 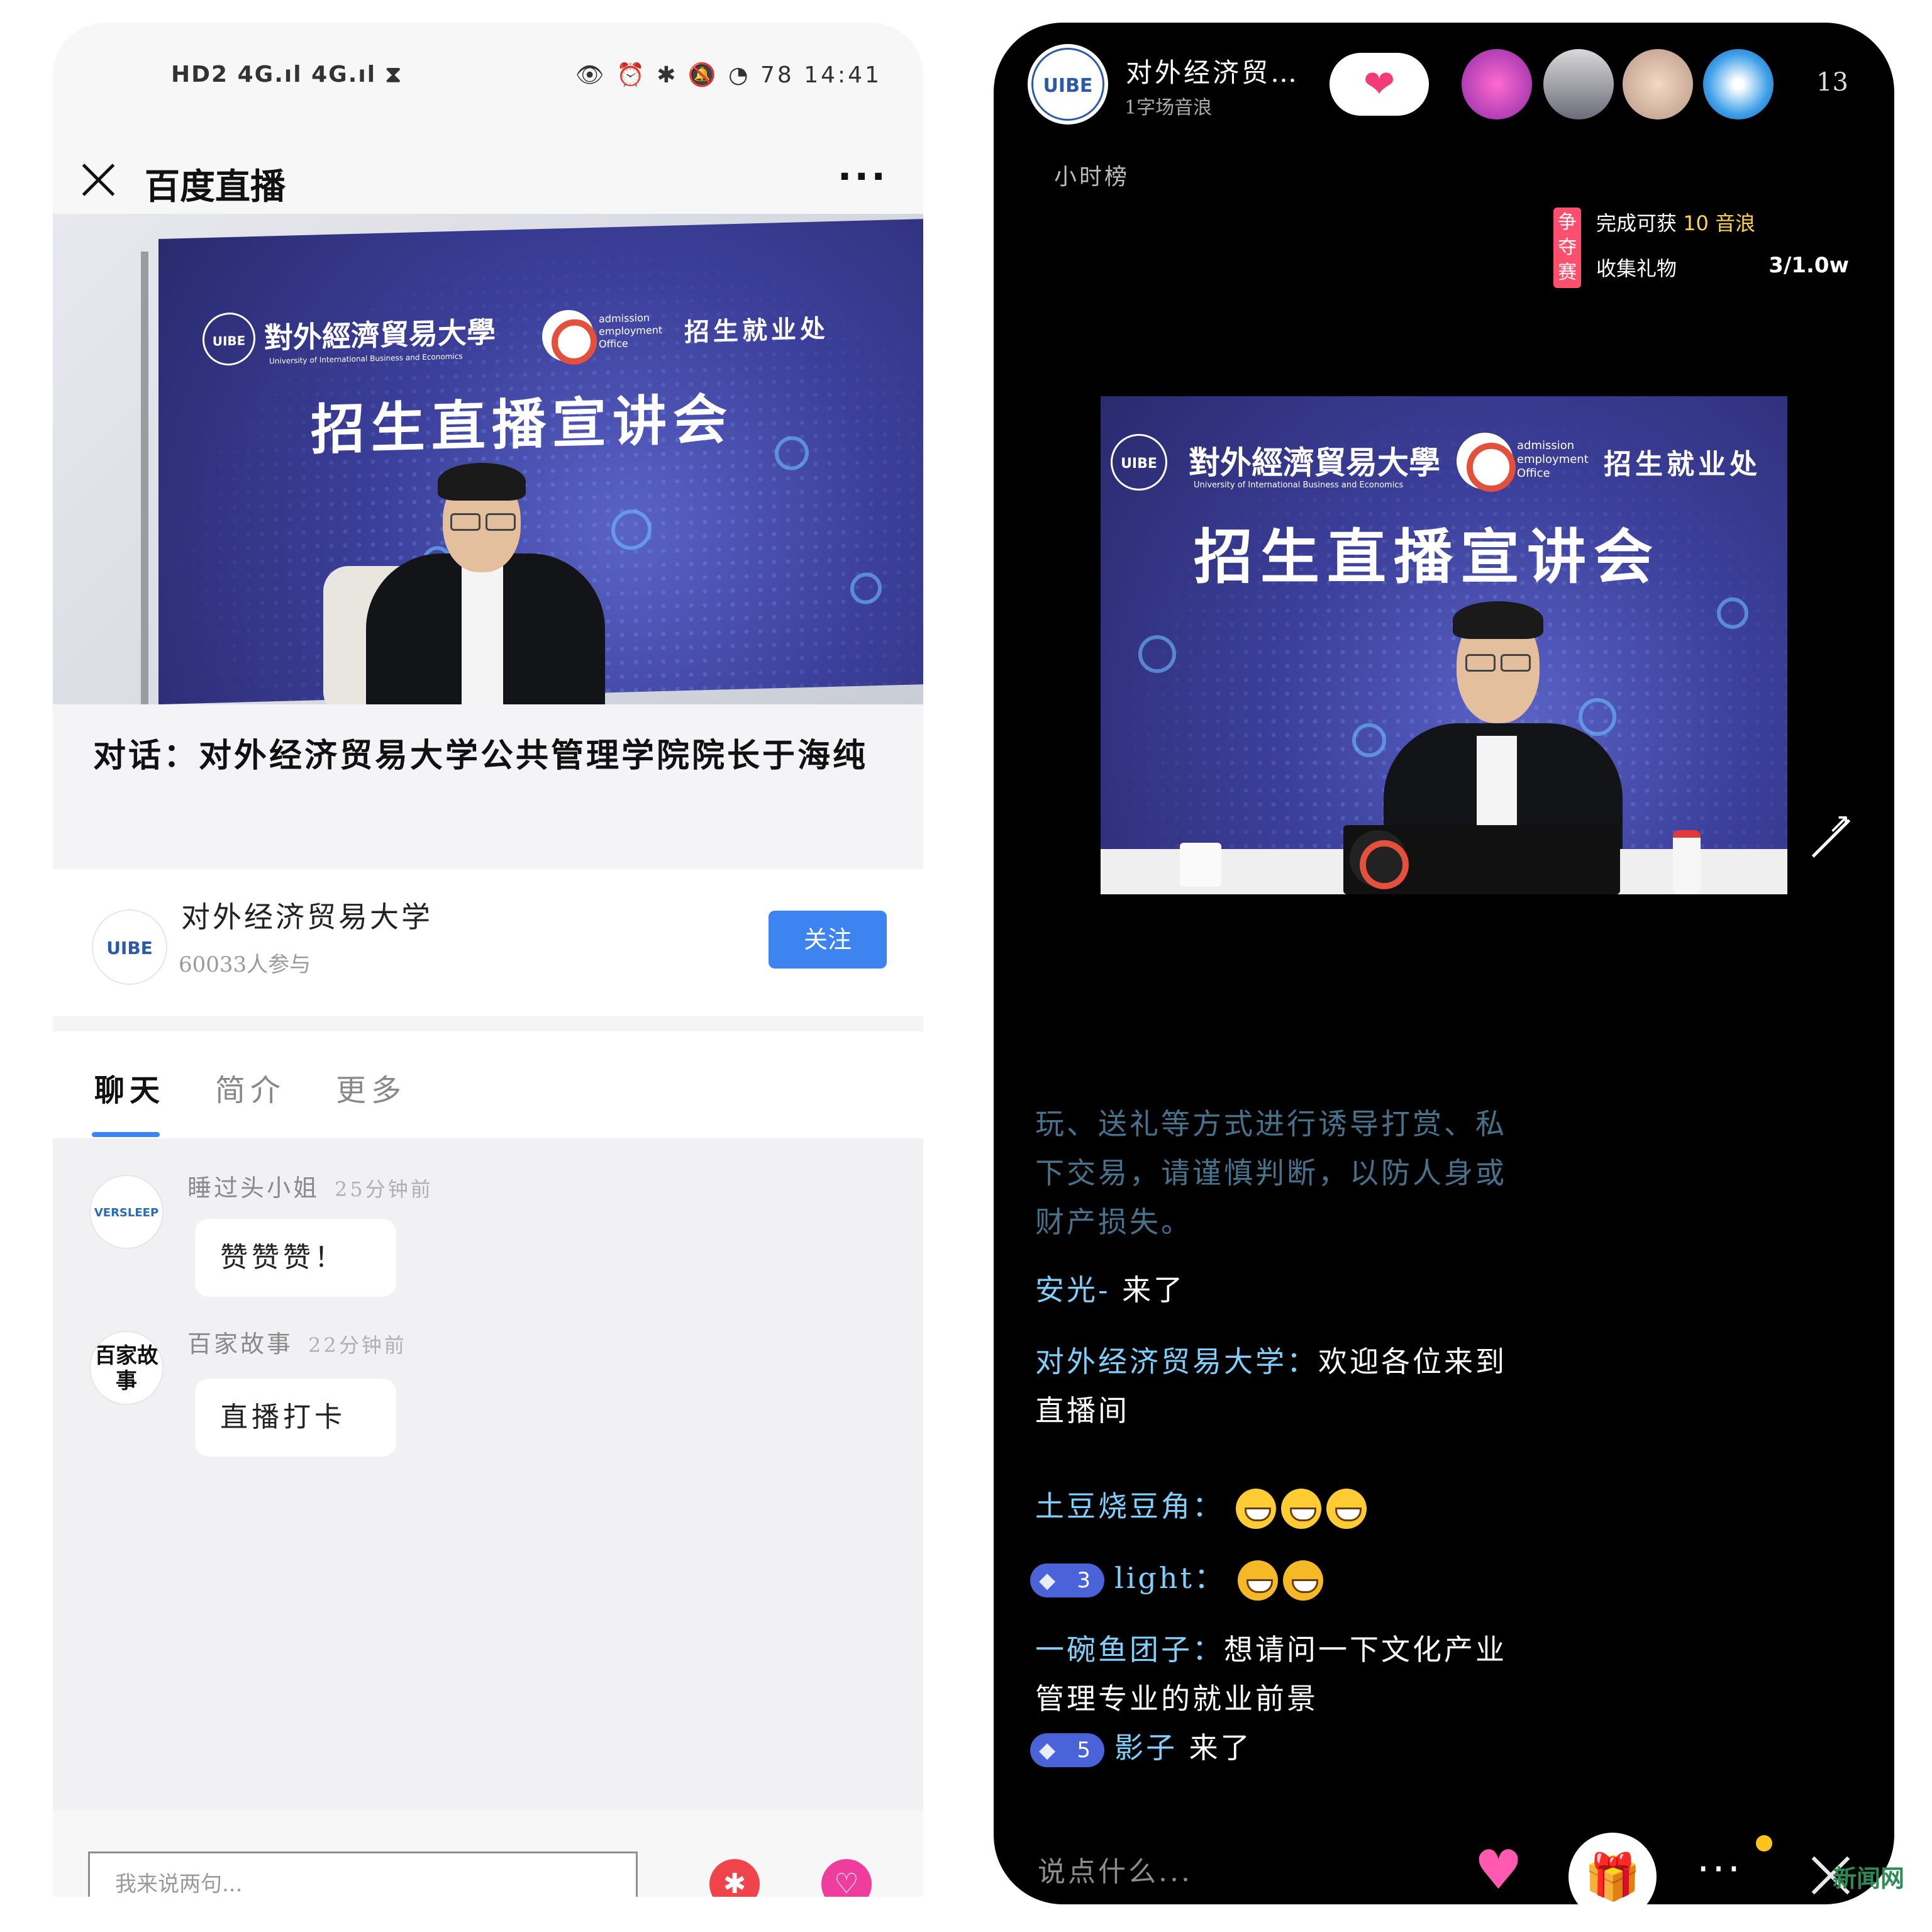 What do you see at coordinates (245, 964) in the screenshot?
I see `participant-count: 60033人参与` at bounding box center [245, 964].